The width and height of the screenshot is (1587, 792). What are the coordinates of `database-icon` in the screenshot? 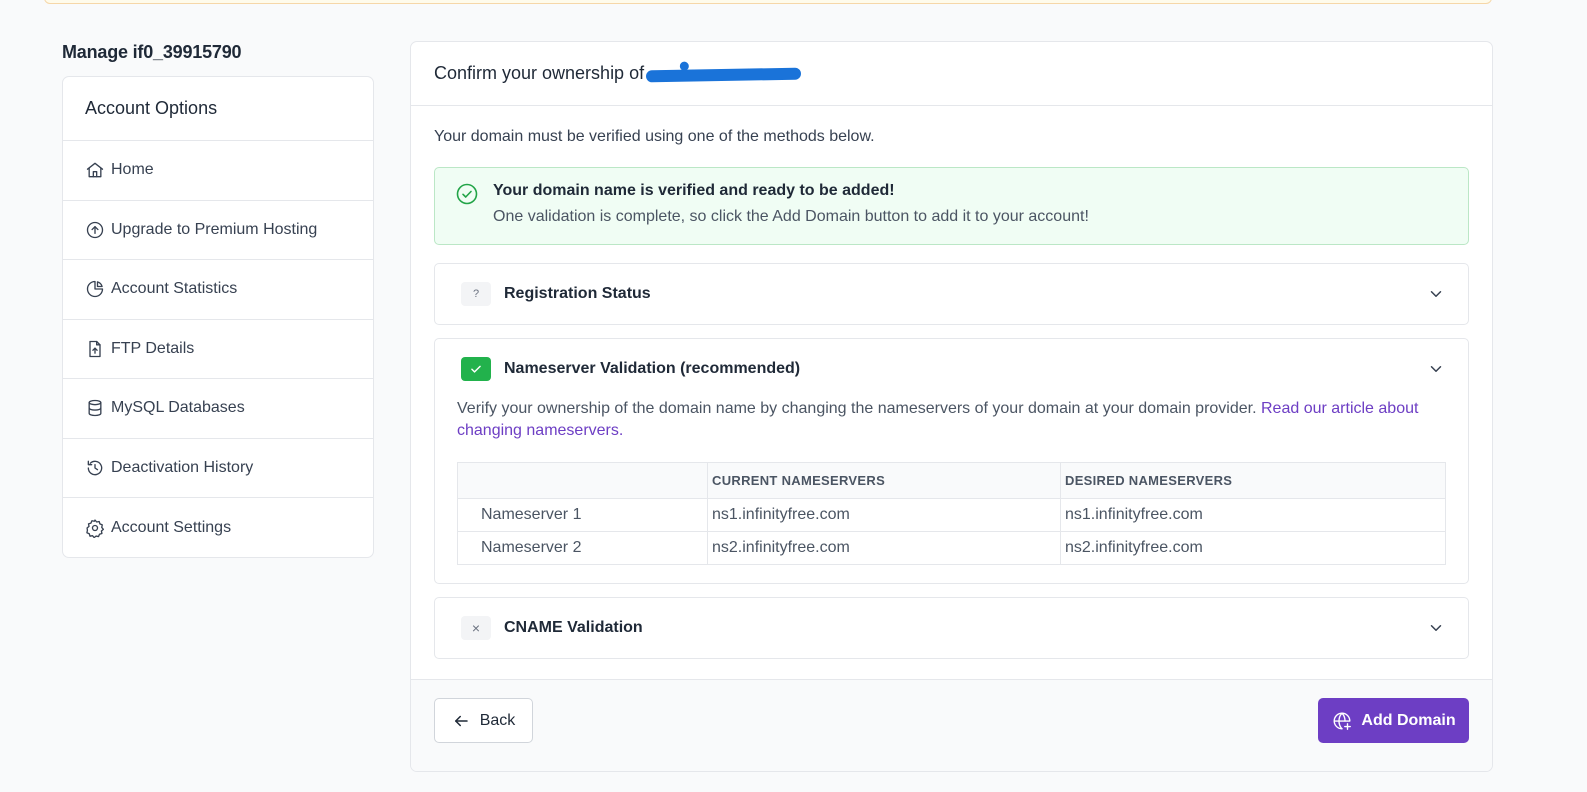 It's located at (95, 408).